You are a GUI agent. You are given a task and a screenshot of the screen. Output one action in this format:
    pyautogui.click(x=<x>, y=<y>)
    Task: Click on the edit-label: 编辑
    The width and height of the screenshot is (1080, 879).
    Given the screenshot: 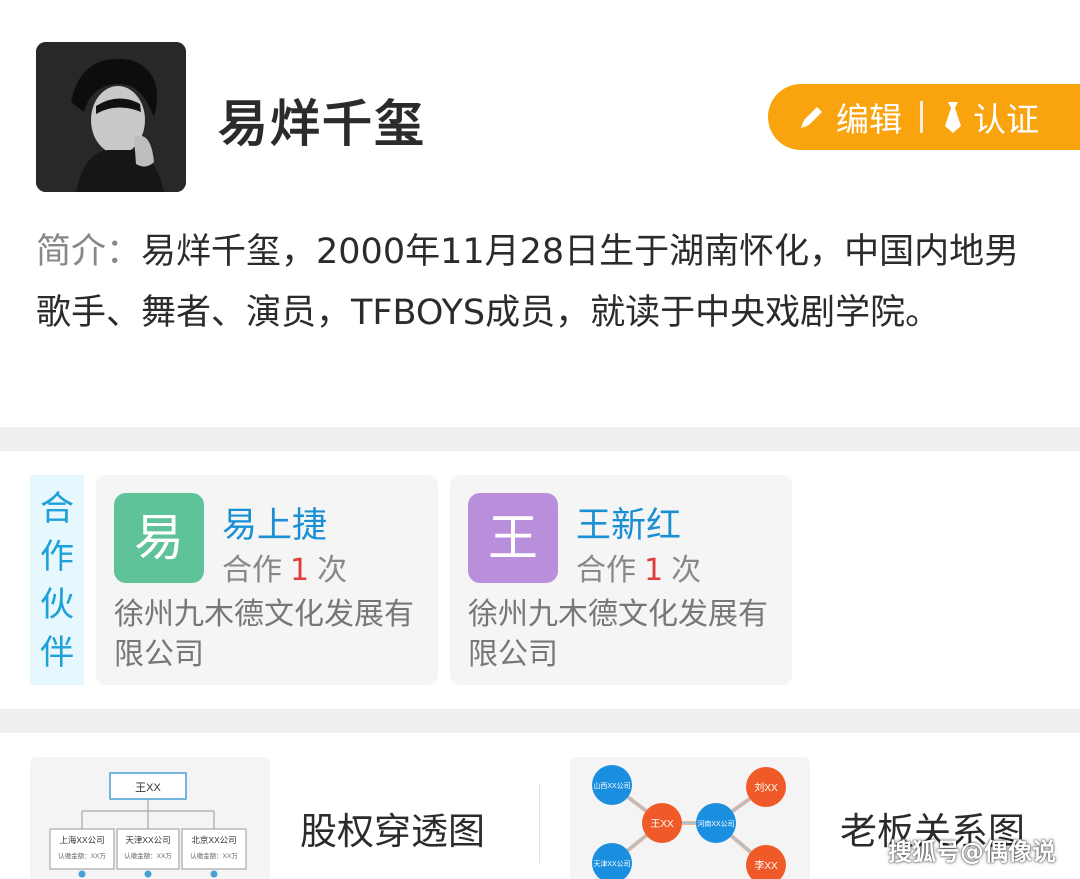 What is the action you would take?
    pyautogui.click(x=869, y=119)
    